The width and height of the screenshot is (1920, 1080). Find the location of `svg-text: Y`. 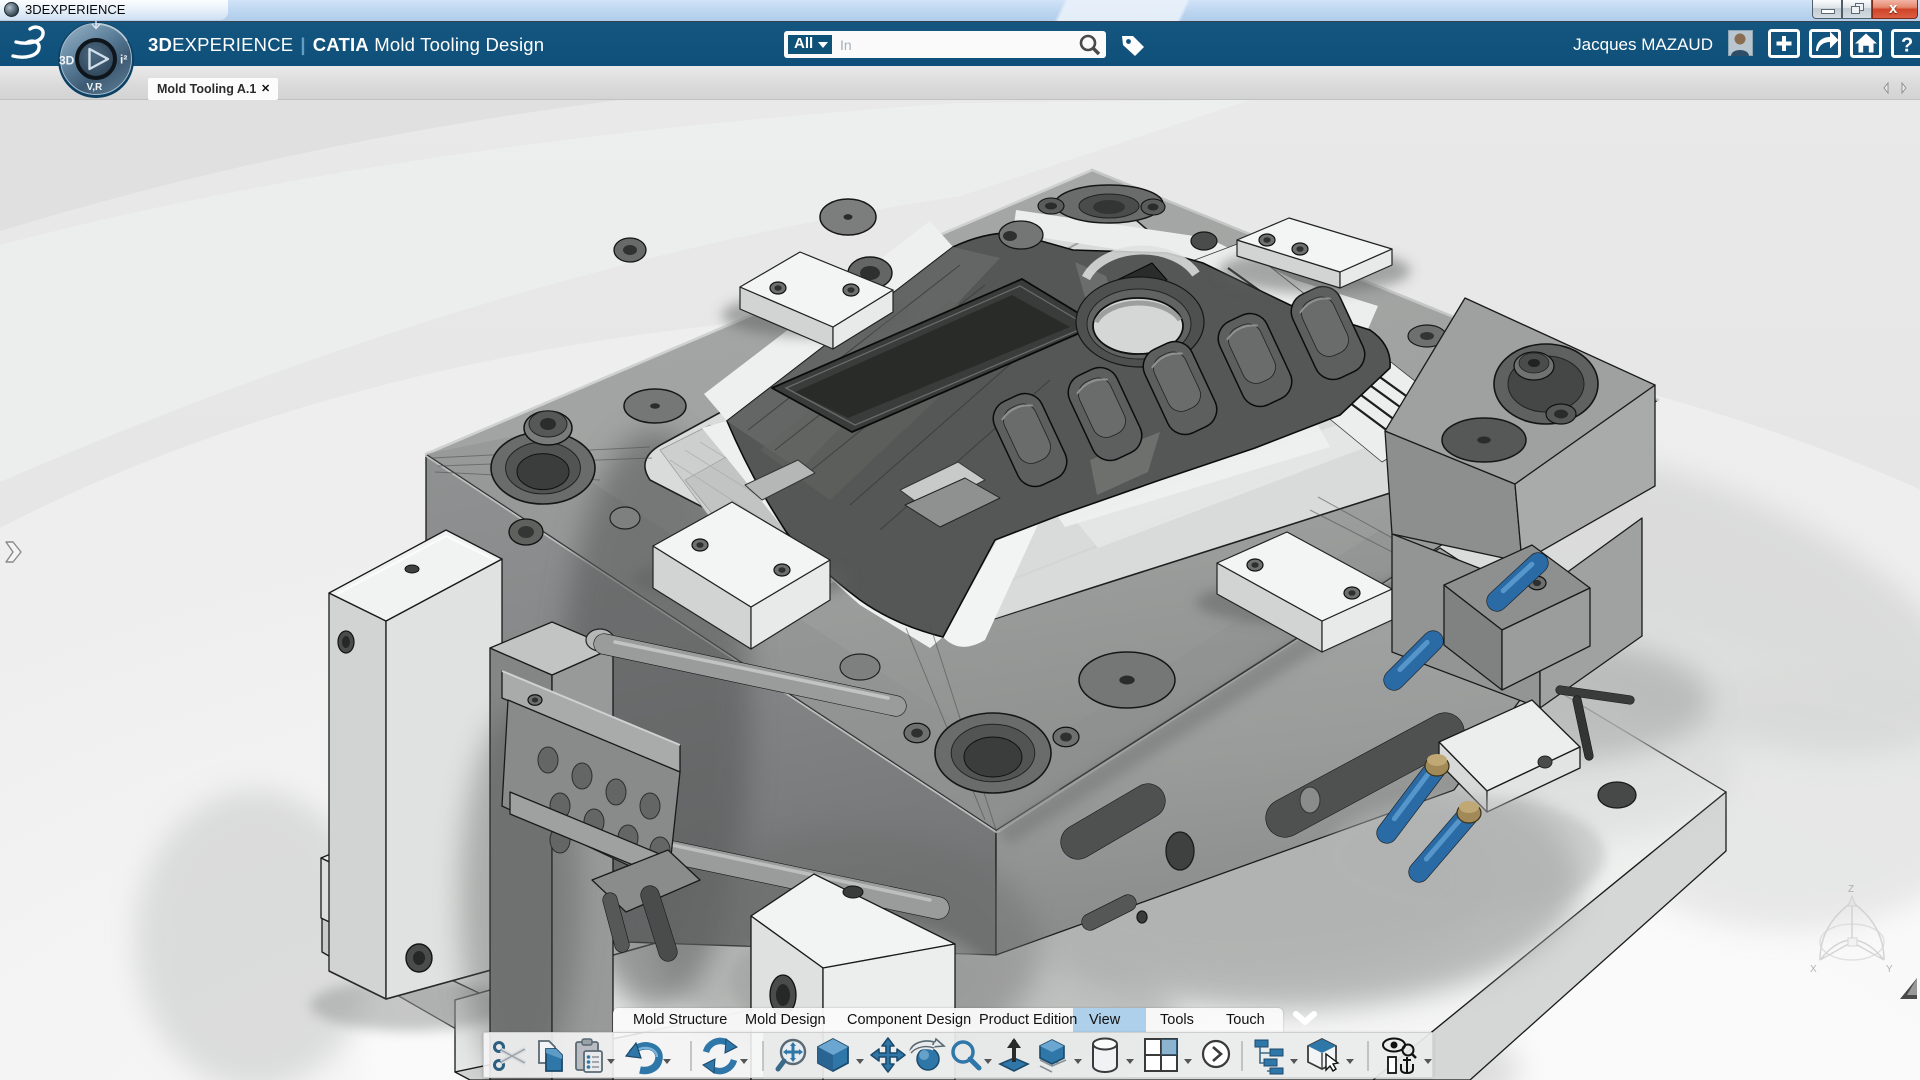

svg-text: Y is located at coordinates (1889, 969).